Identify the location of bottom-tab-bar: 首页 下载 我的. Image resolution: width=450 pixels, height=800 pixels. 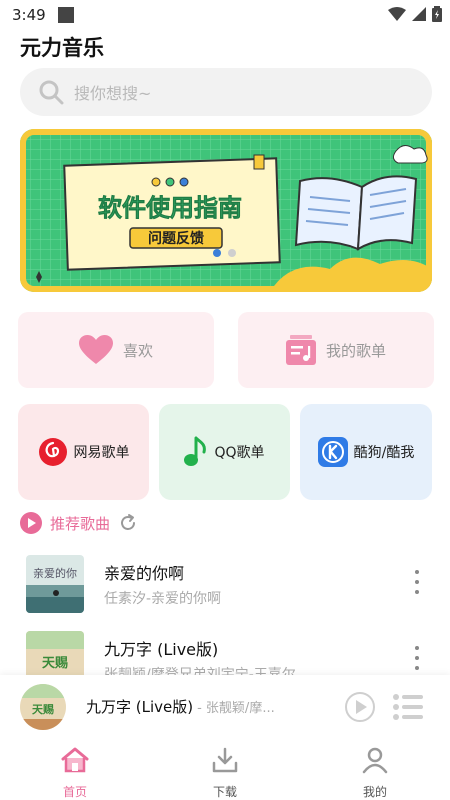
(225, 769).